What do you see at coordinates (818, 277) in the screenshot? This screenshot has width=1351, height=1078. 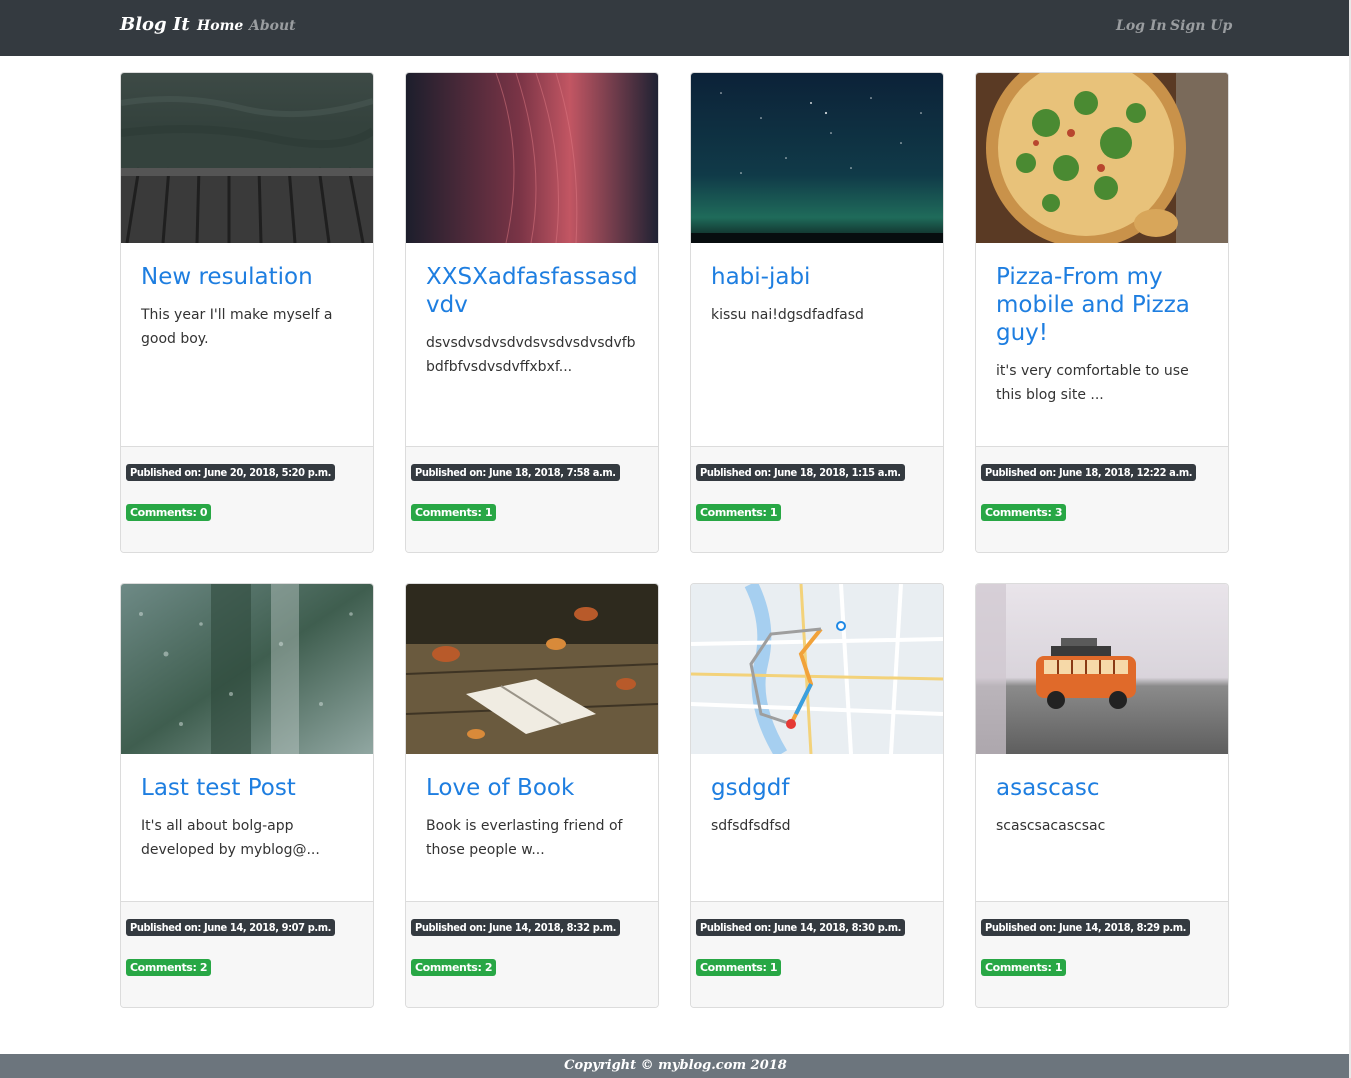 I see `post-title-link: habi-jabi` at bounding box center [818, 277].